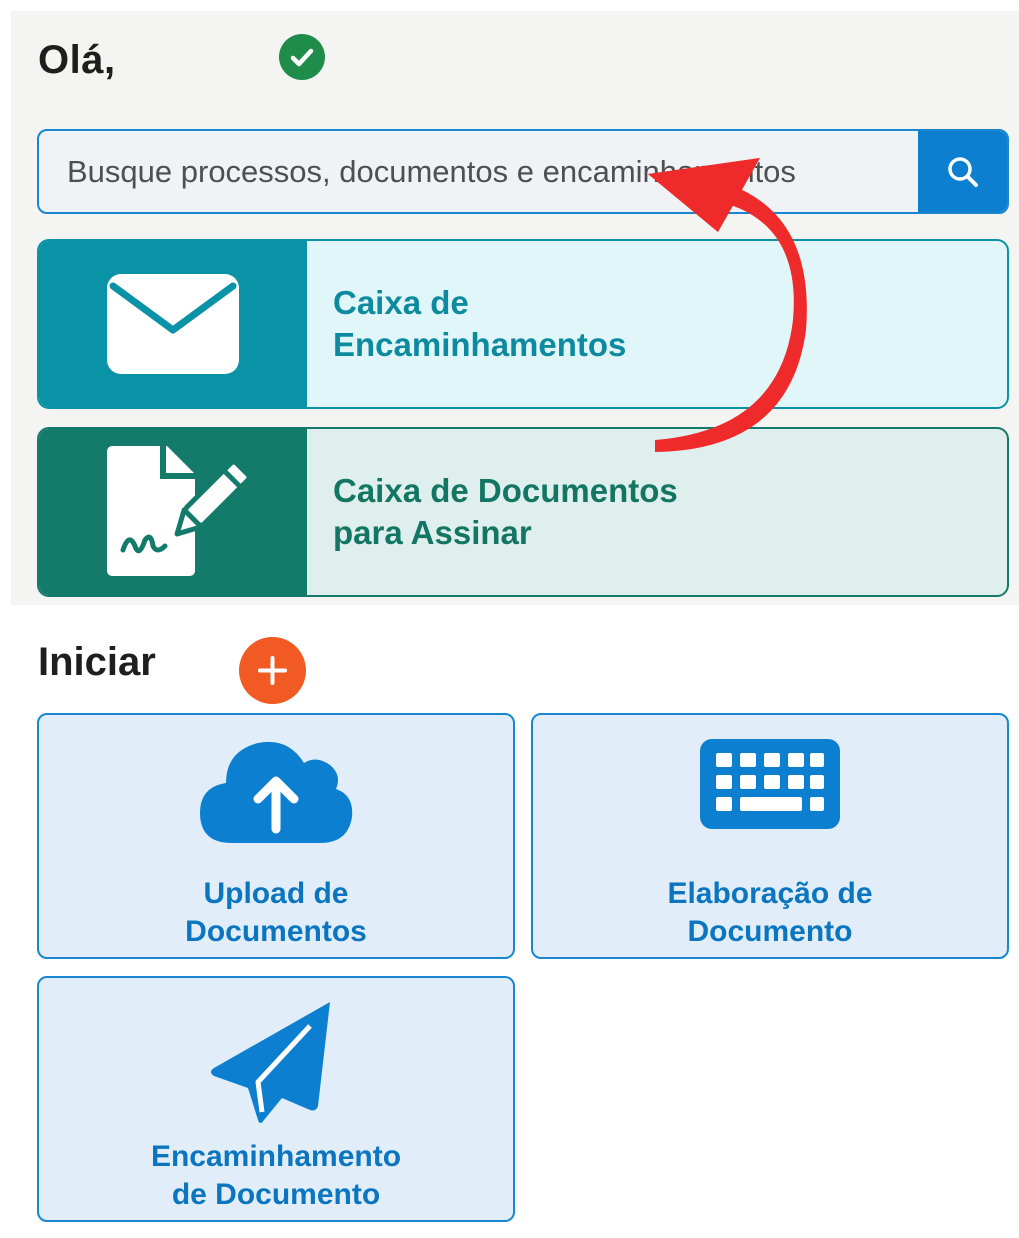 Image resolution: width=1019 pixels, height=1238 pixels. What do you see at coordinates (480, 323) in the screenshot?
I see `card-label: Caixa de Encaminhamentos` at bounding box center [480, 323].